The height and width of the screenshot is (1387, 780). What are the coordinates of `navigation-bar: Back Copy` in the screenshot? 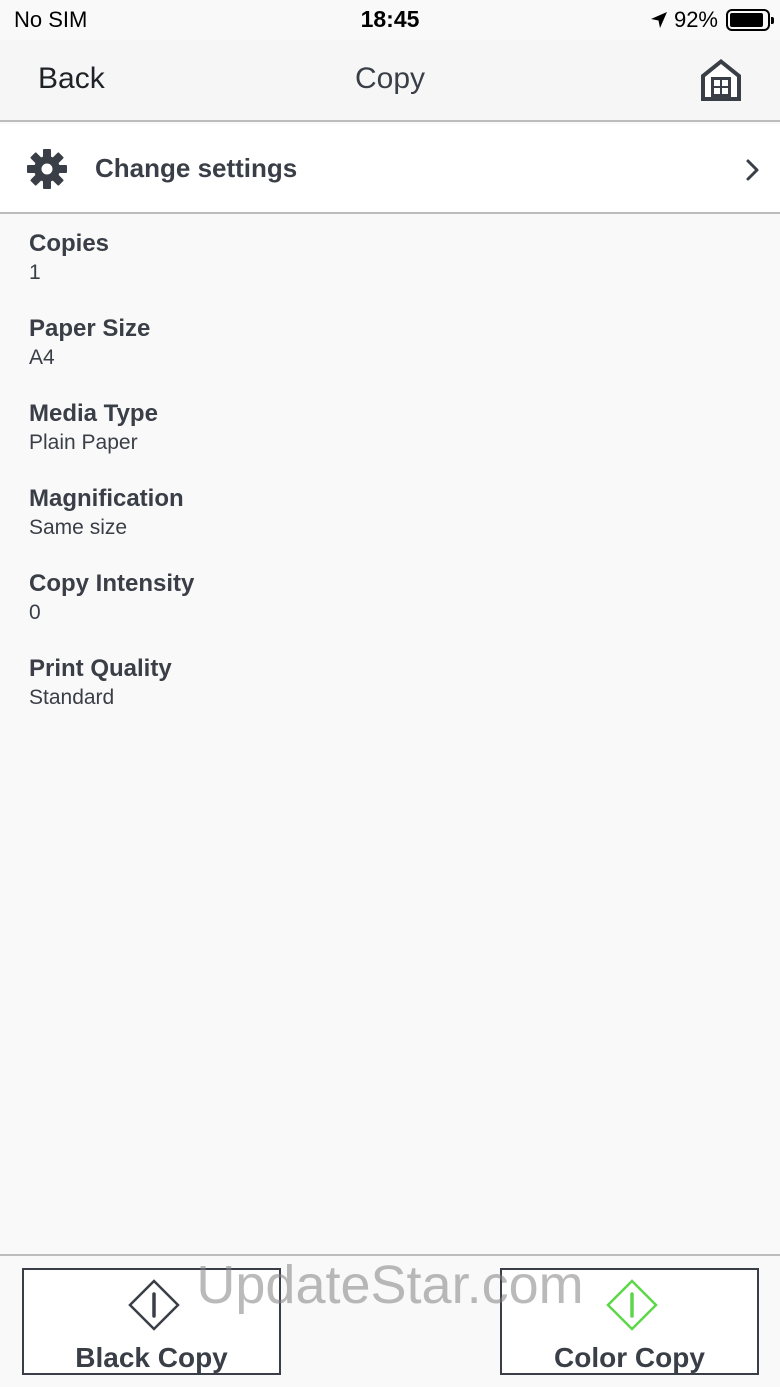 It's located at (390, 81).